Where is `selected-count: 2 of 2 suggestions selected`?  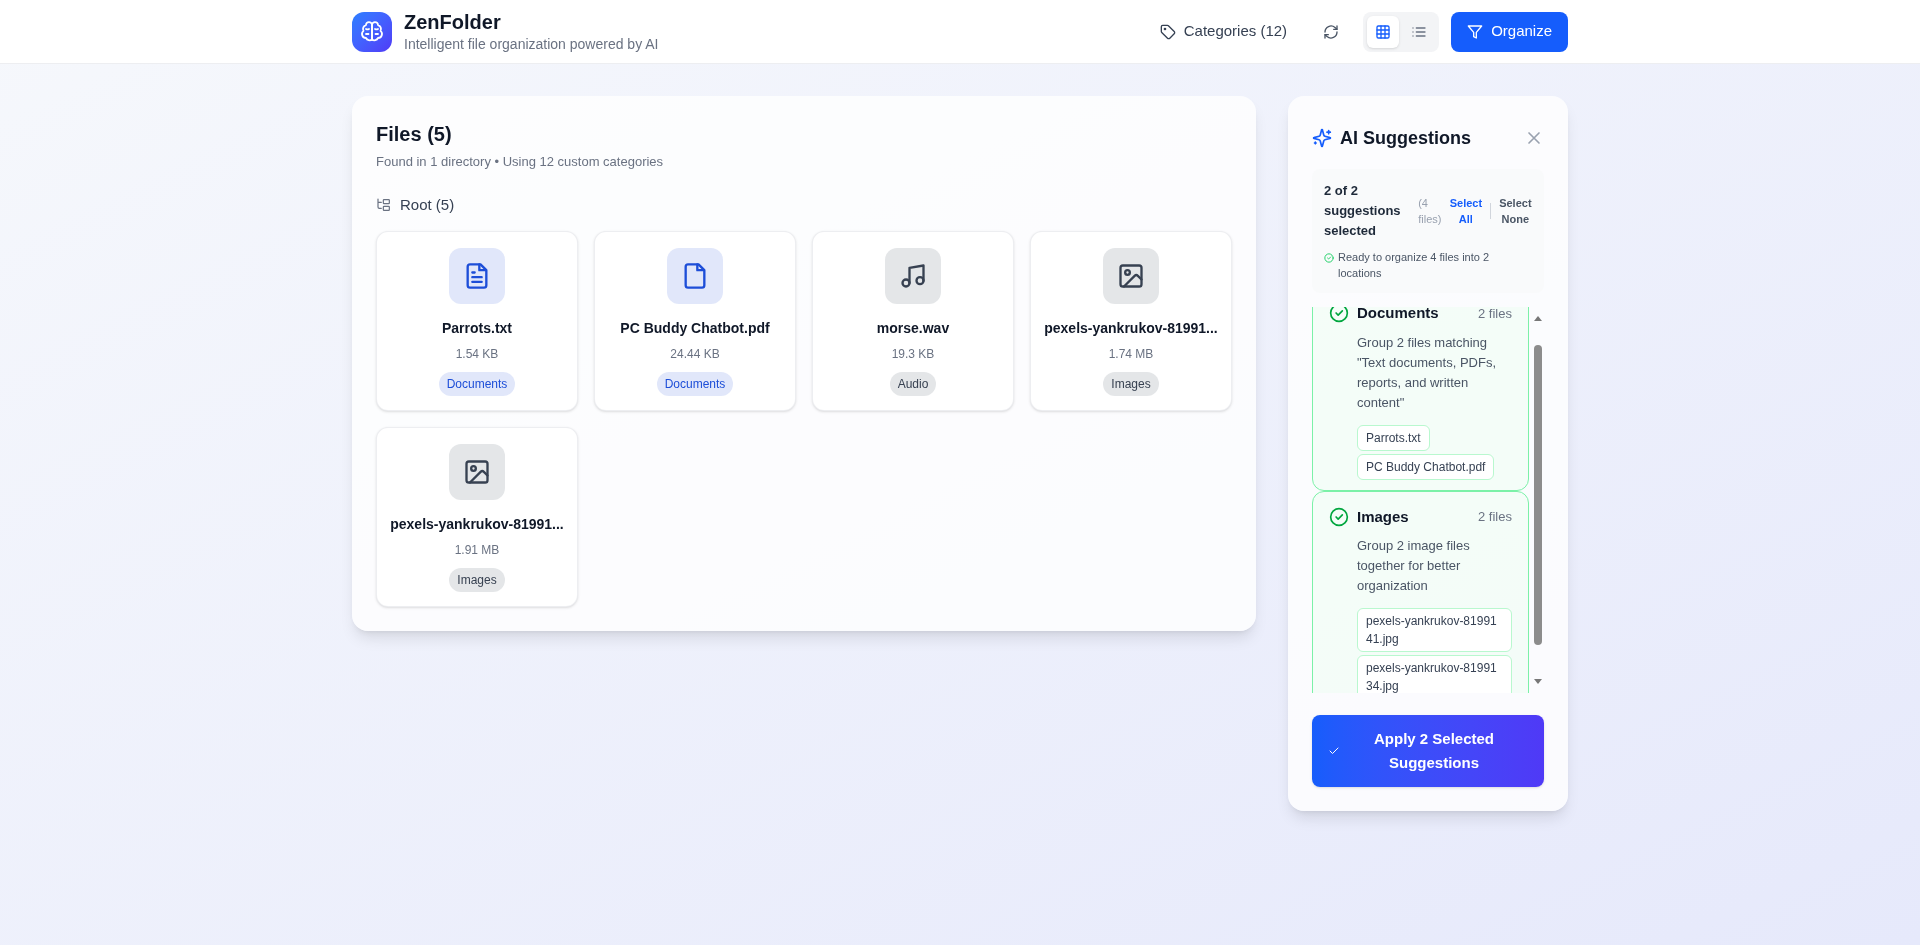
selected-count: 2 of 2 suggestions selected is located at coordinates (1363, 211).